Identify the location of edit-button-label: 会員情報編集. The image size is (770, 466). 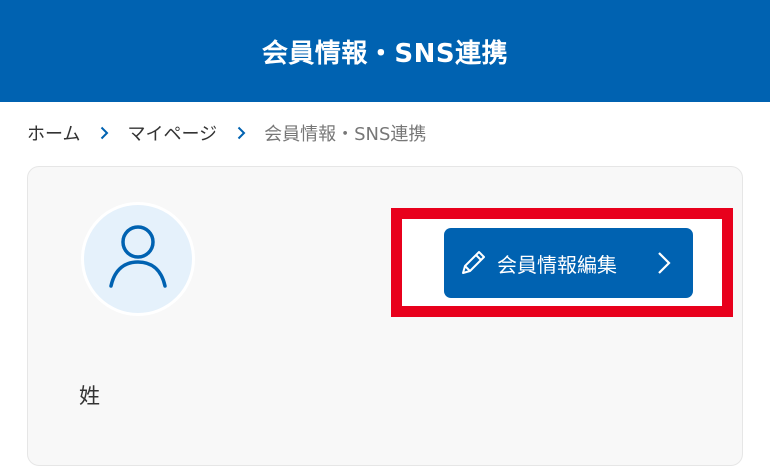
(557, 264).